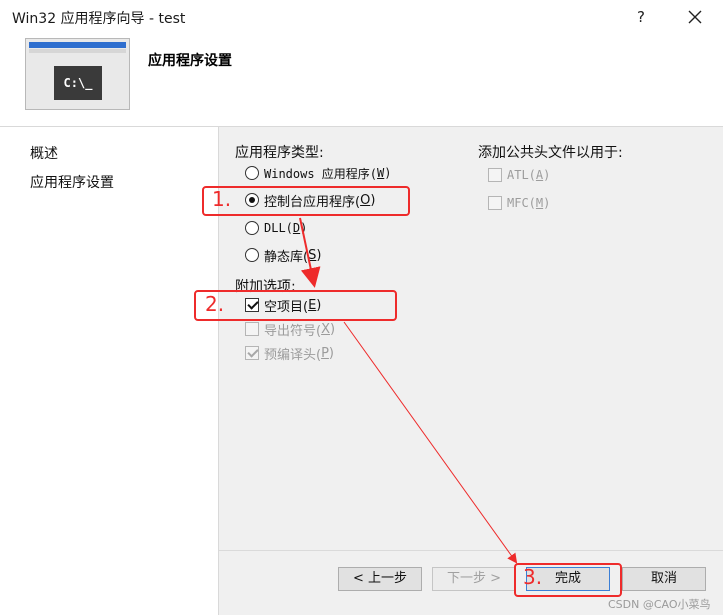  I want to click on illustration-menubar, so click(77, 51).